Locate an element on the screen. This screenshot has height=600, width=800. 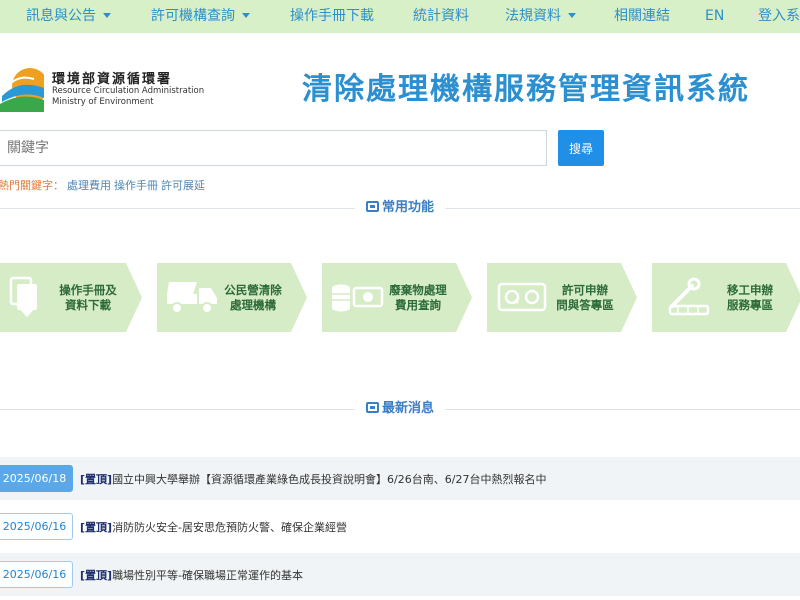
news-title: [置頂]職場性別平等-確保職場正常運作的基本 is located at coordinates (191, 575).